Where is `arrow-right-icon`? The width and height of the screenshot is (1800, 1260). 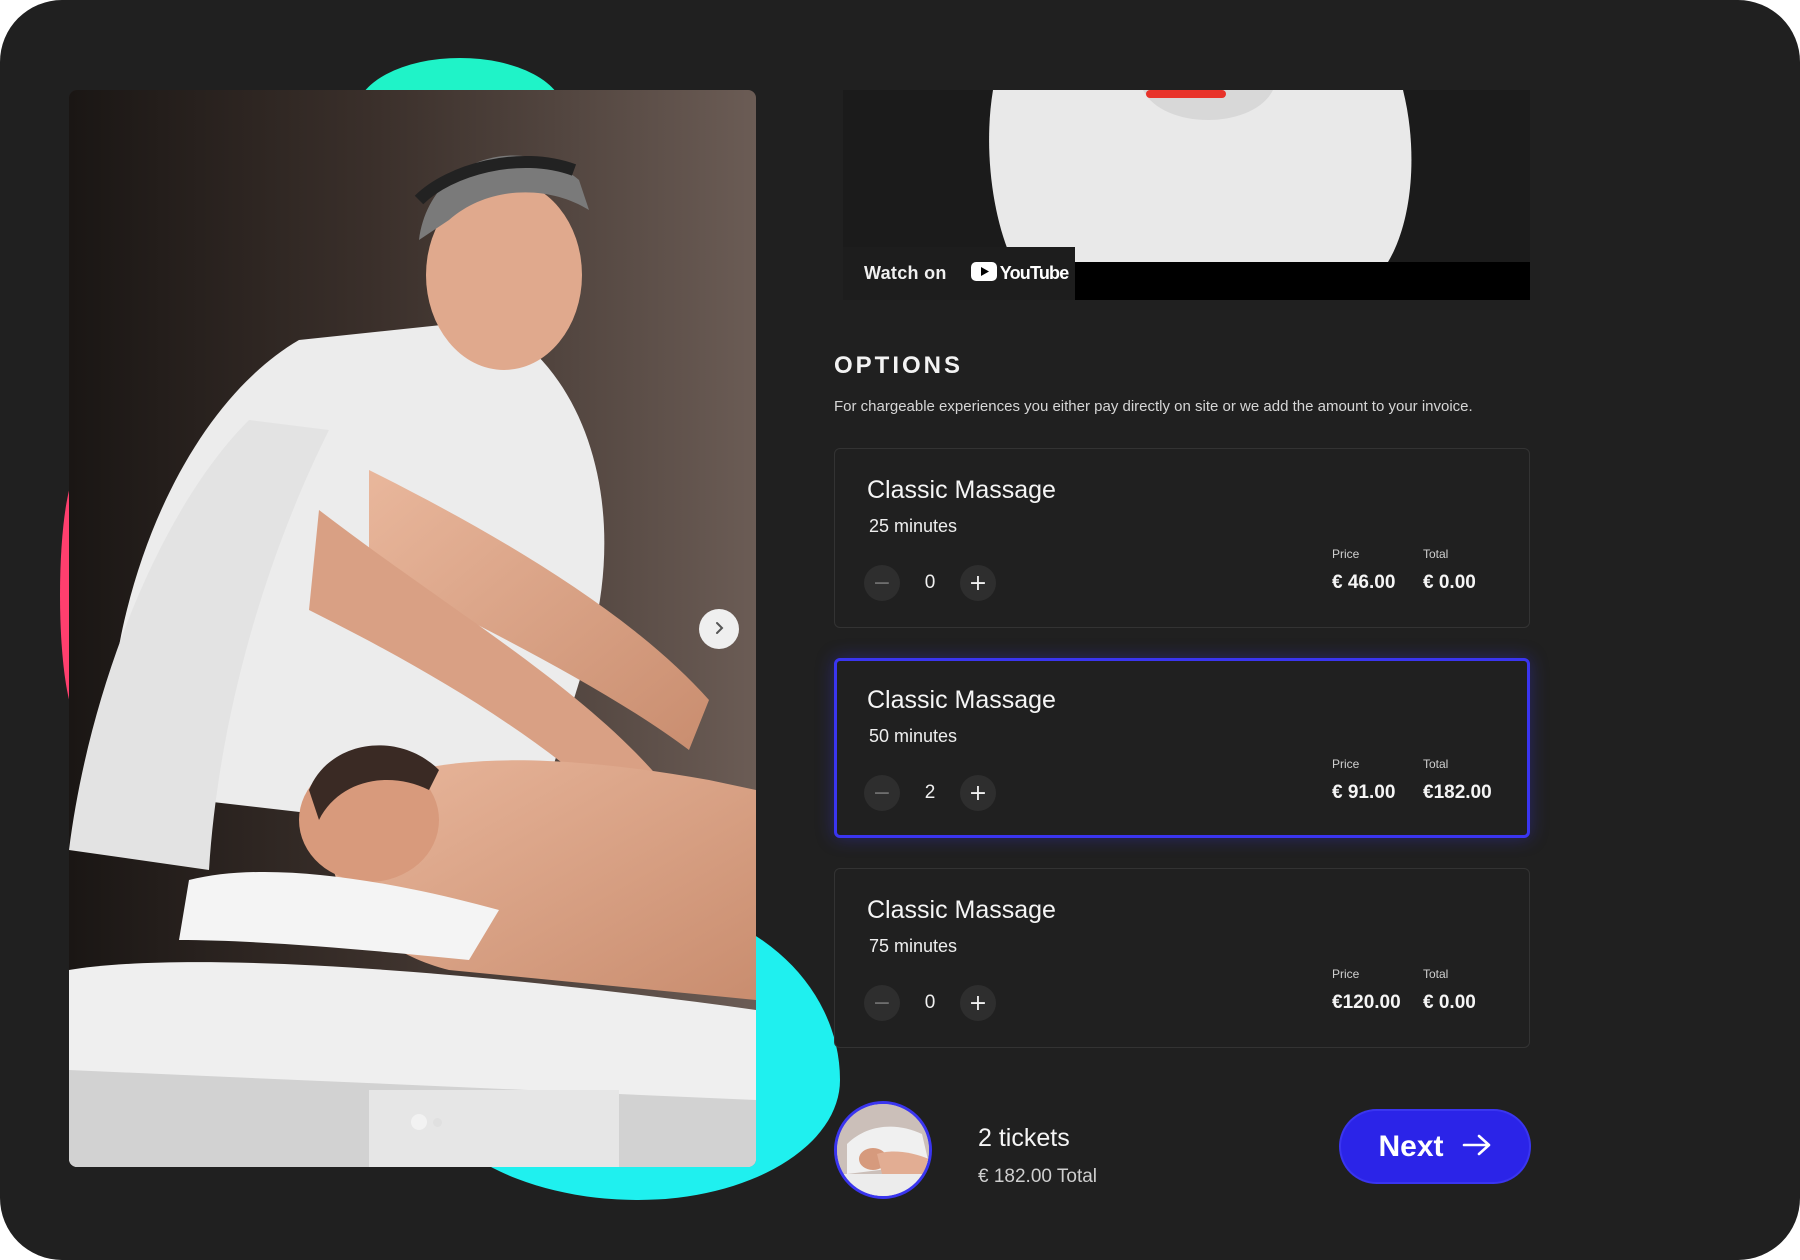 arrow-right-icon is located at coordinates (1477, 1147).